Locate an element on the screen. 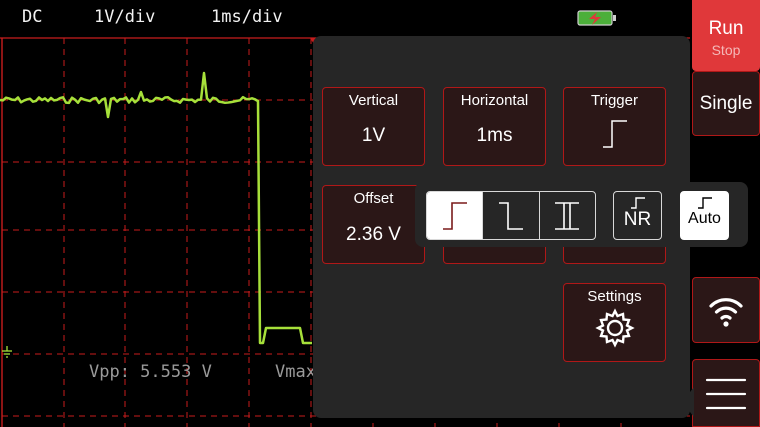 The height and width of the screenshot is (427, 760). noise-reject-toggle: NR is located at coordinates (637, 215).